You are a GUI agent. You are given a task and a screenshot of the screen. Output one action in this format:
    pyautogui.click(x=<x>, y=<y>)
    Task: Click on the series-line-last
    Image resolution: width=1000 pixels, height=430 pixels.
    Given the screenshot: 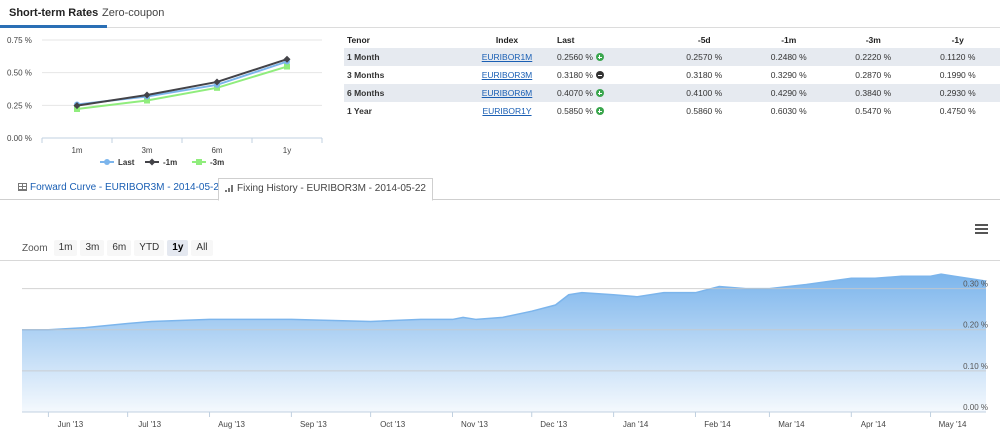 What is the action you would take?
    pyautogui.click(x=182, y=83)
    